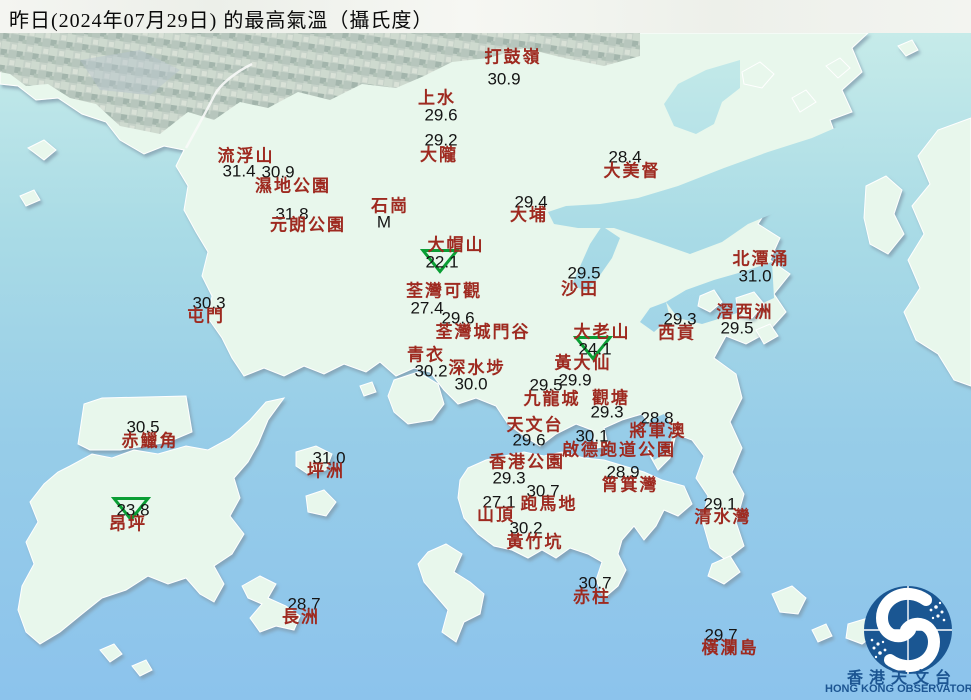 The image size is (971, 700). Describe the element at coordinates (592, 597) in the screenshot. I see `station-name-label: 赤柱` at that location.